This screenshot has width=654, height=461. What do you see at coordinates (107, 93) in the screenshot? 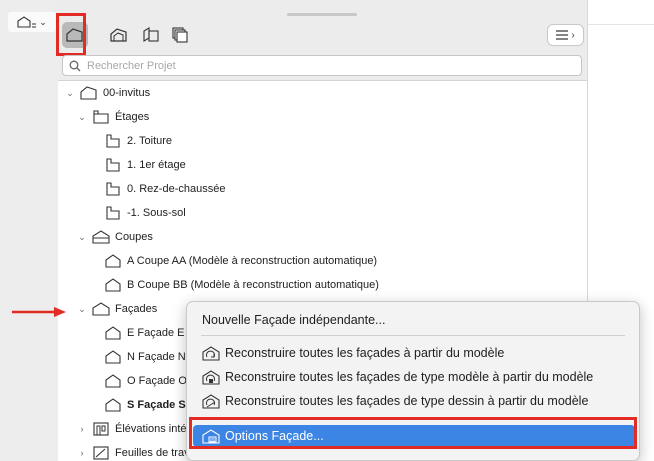
I see `tree-item-root: ⌄ 00-invitus` at bounding box center [107, 93].